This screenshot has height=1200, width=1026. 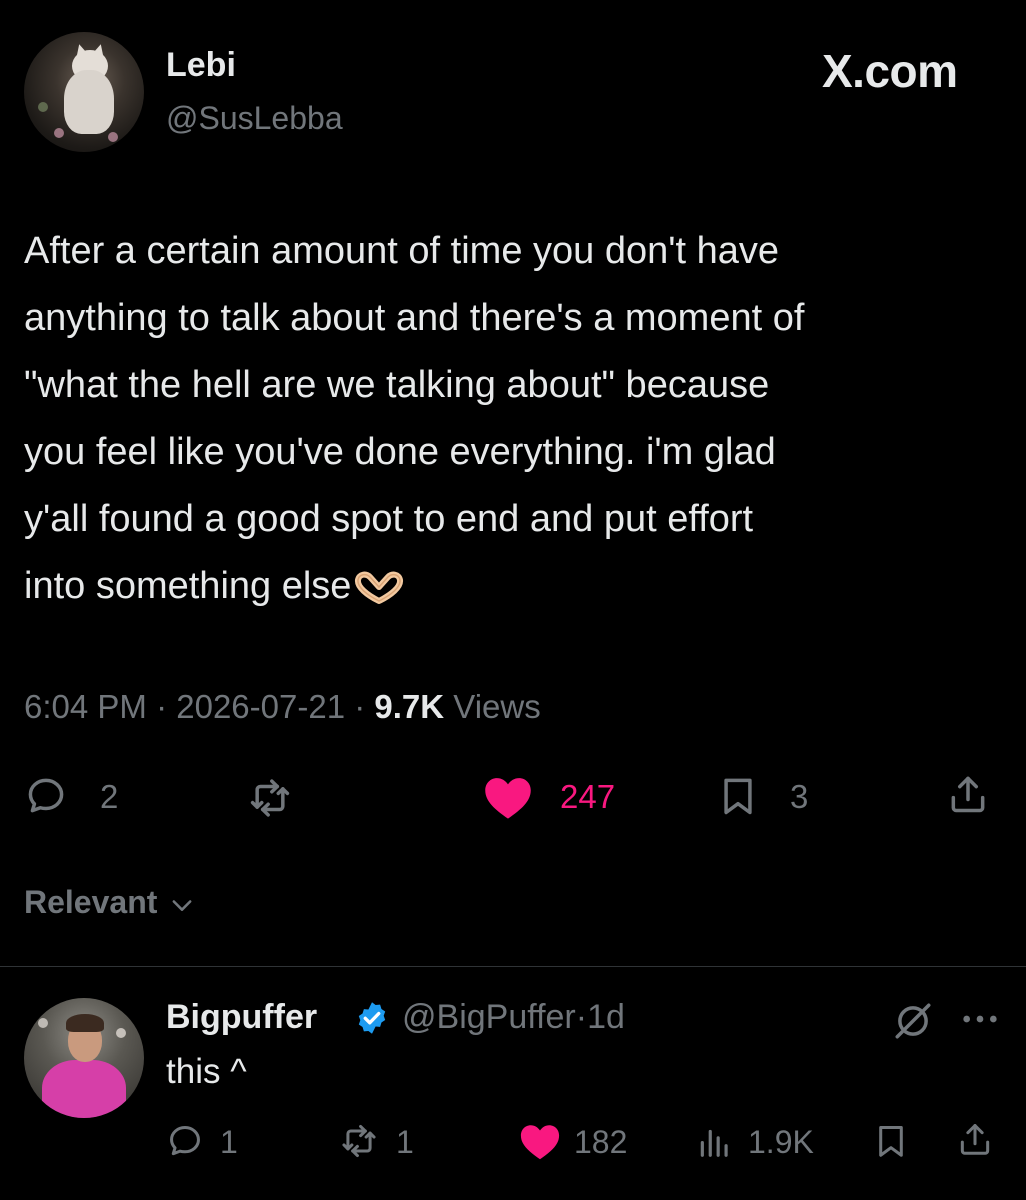 What do you see at coordinates (405, 1142) in the screenshot?
I see `reply-retweet-count: 1` at bounding box center [405, 1142].